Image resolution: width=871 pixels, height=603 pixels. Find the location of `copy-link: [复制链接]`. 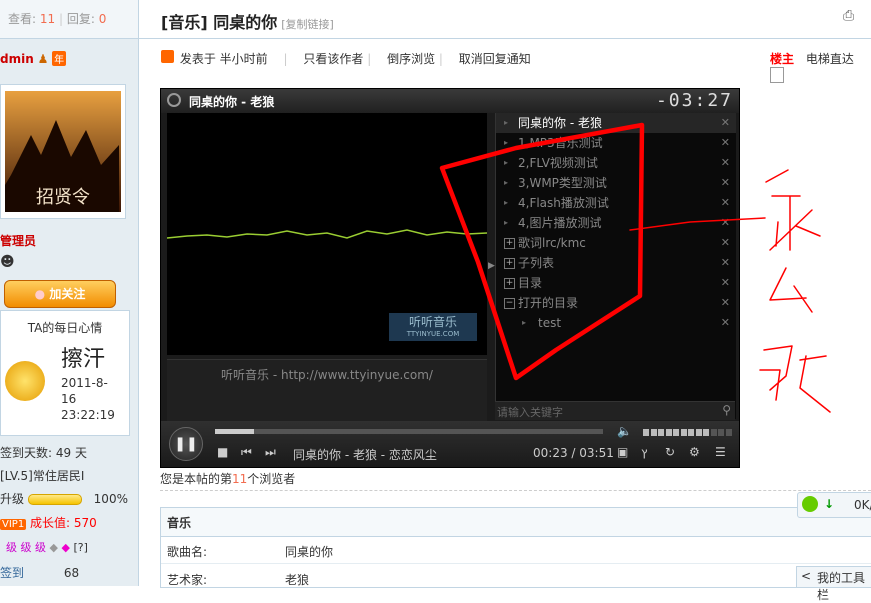

copy-link: [复制链接] is located at coordinates (307, 24).